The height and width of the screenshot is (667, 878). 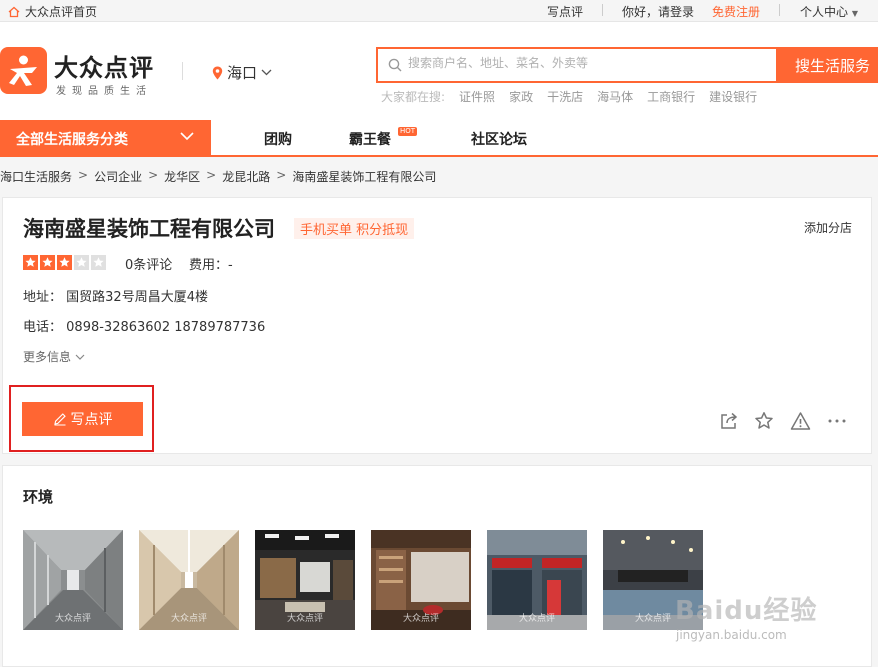 I want to click on breadcrumb-current: 海南盛星装饰工程有限公司, so click(x=364, y=177).